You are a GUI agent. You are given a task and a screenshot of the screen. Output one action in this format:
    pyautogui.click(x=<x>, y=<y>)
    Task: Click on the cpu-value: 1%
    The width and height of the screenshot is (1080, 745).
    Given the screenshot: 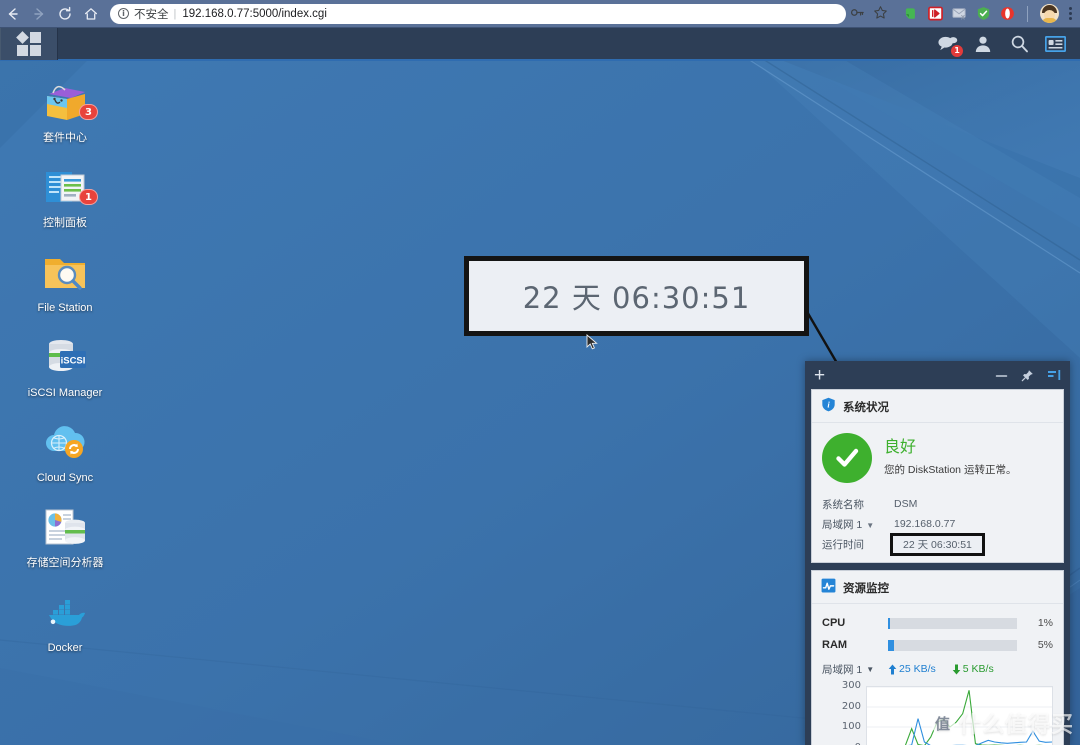 What is the action you would take?
    pyautogui.click(x=1045, y=623)
    